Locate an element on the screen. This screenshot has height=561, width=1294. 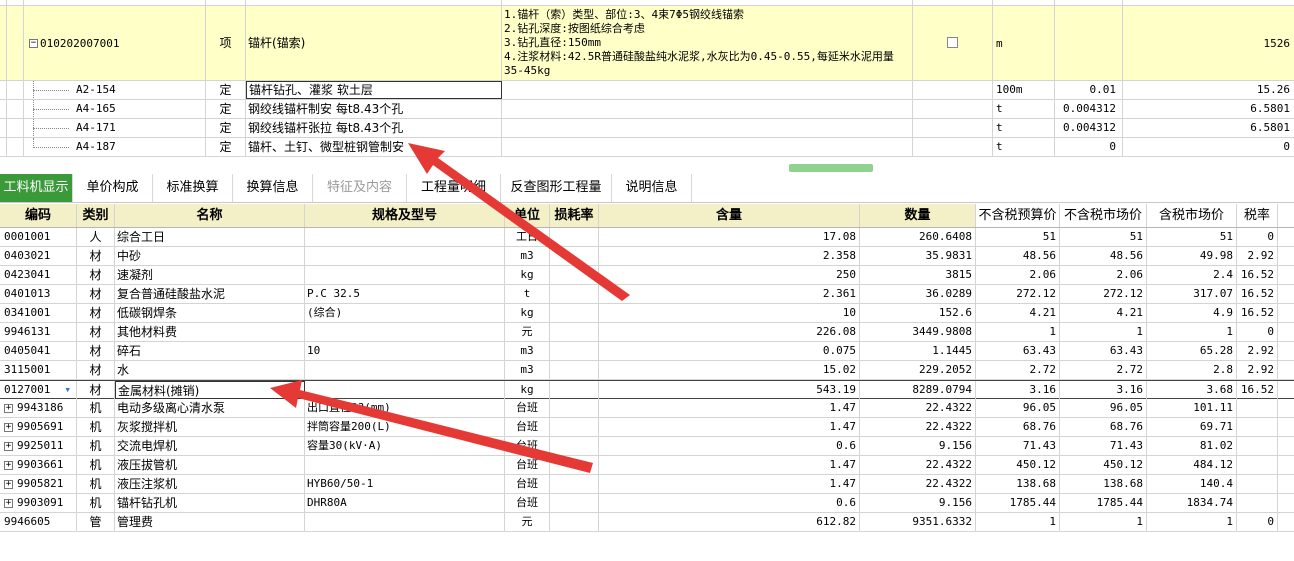
resource-price-excl-budget: 96.05 is located at coordinates (1018, 408).